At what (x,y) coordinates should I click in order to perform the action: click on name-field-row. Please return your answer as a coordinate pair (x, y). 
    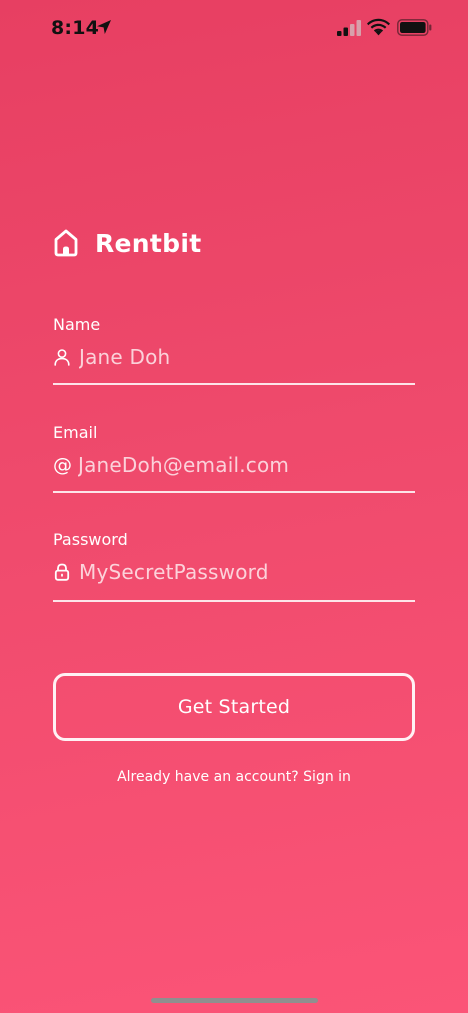
    Looking at the image, I should click on (234, 357).